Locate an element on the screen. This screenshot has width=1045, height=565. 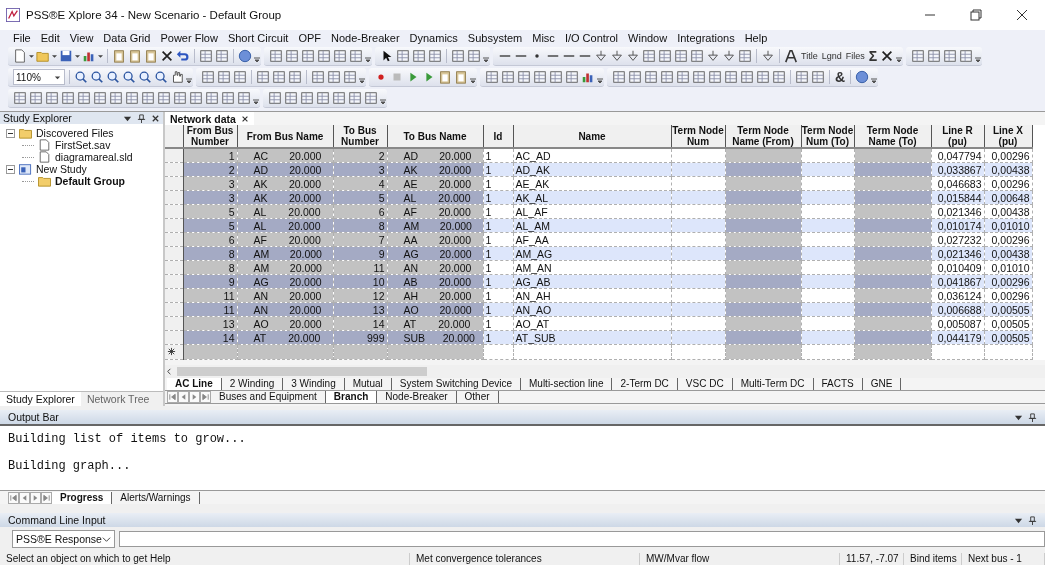
sheet-tab: AC Line is located at coordinates (194, 384).